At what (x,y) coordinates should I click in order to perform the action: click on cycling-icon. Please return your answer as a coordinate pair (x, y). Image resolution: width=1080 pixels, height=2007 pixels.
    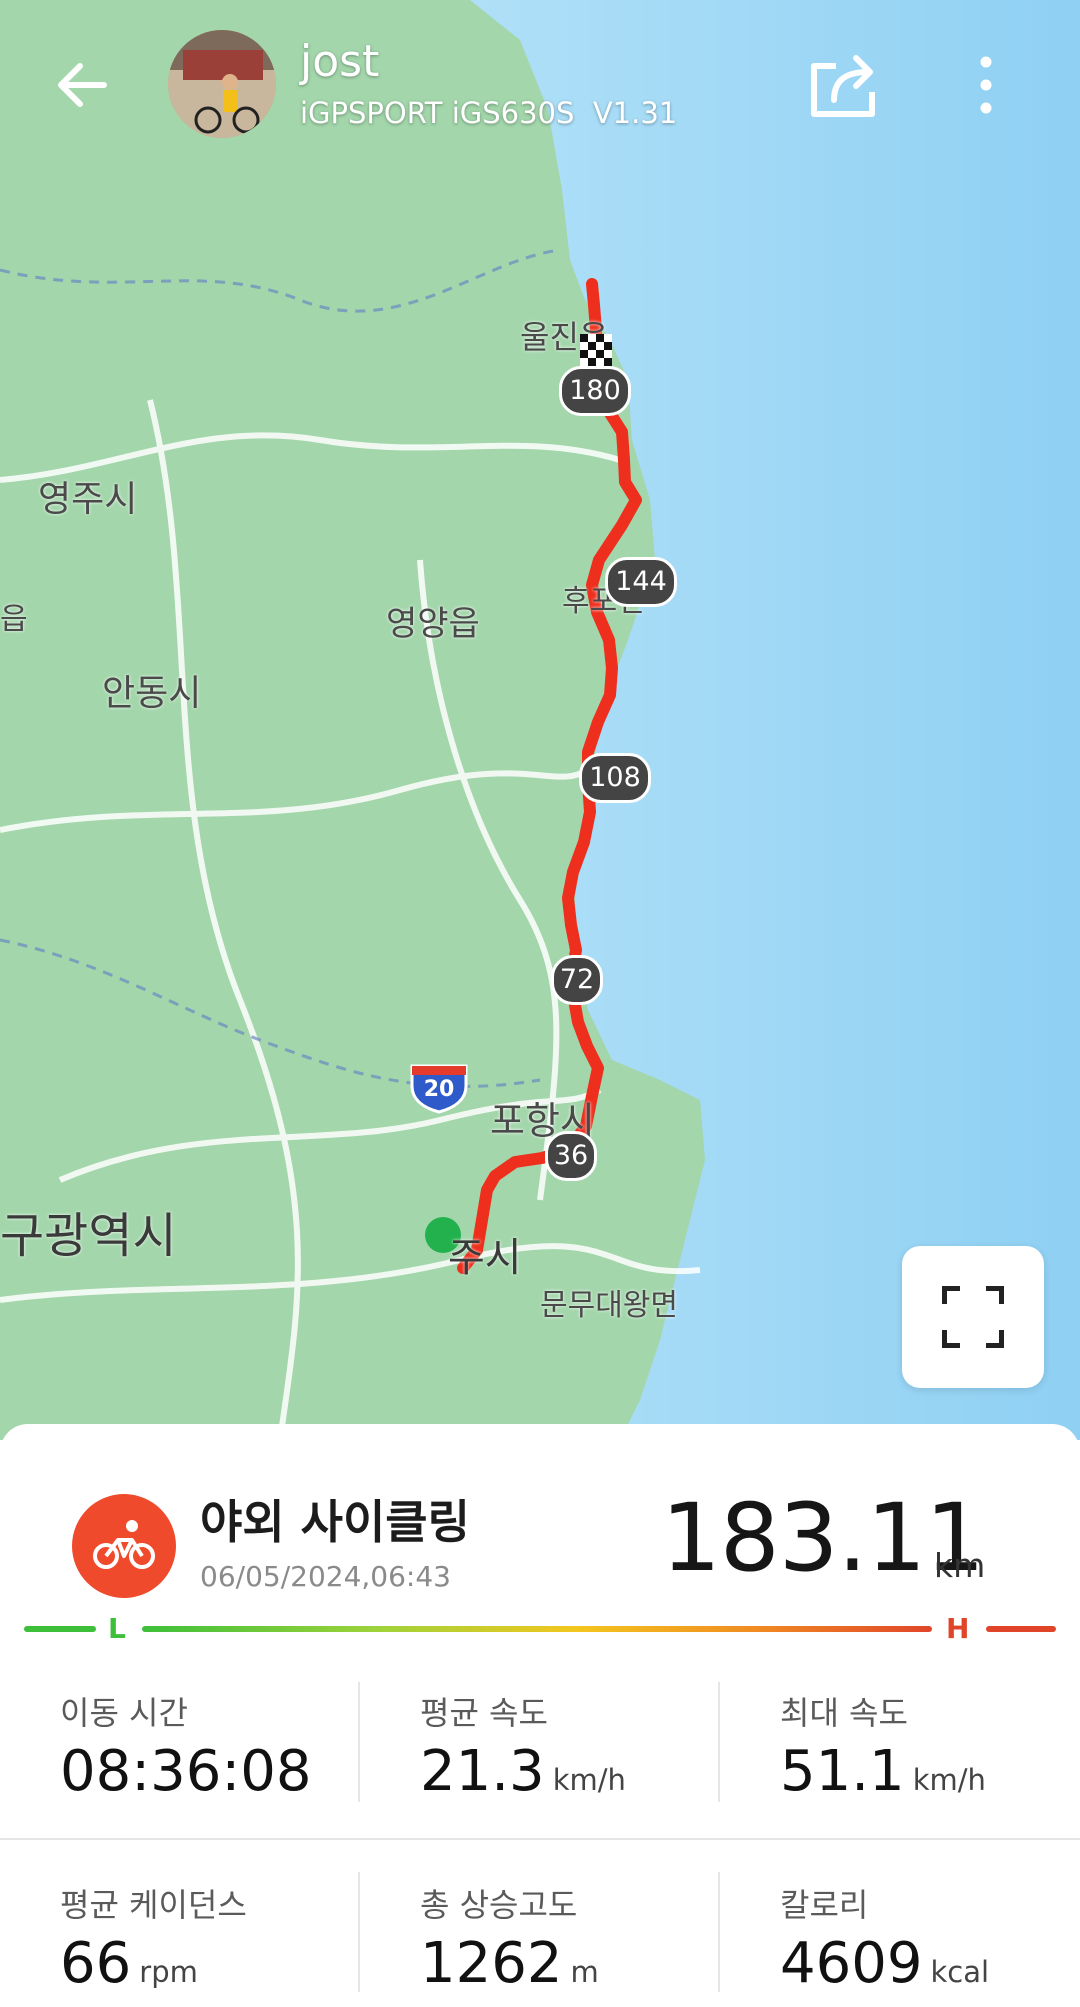
    Looking at the image, I should click on (124, 1544).